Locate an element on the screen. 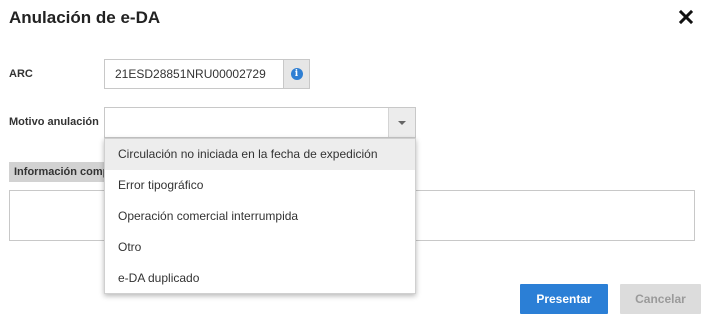 This screenshot has height=320, width=708. dropdown-toggle is located at coordinates (401, 122).